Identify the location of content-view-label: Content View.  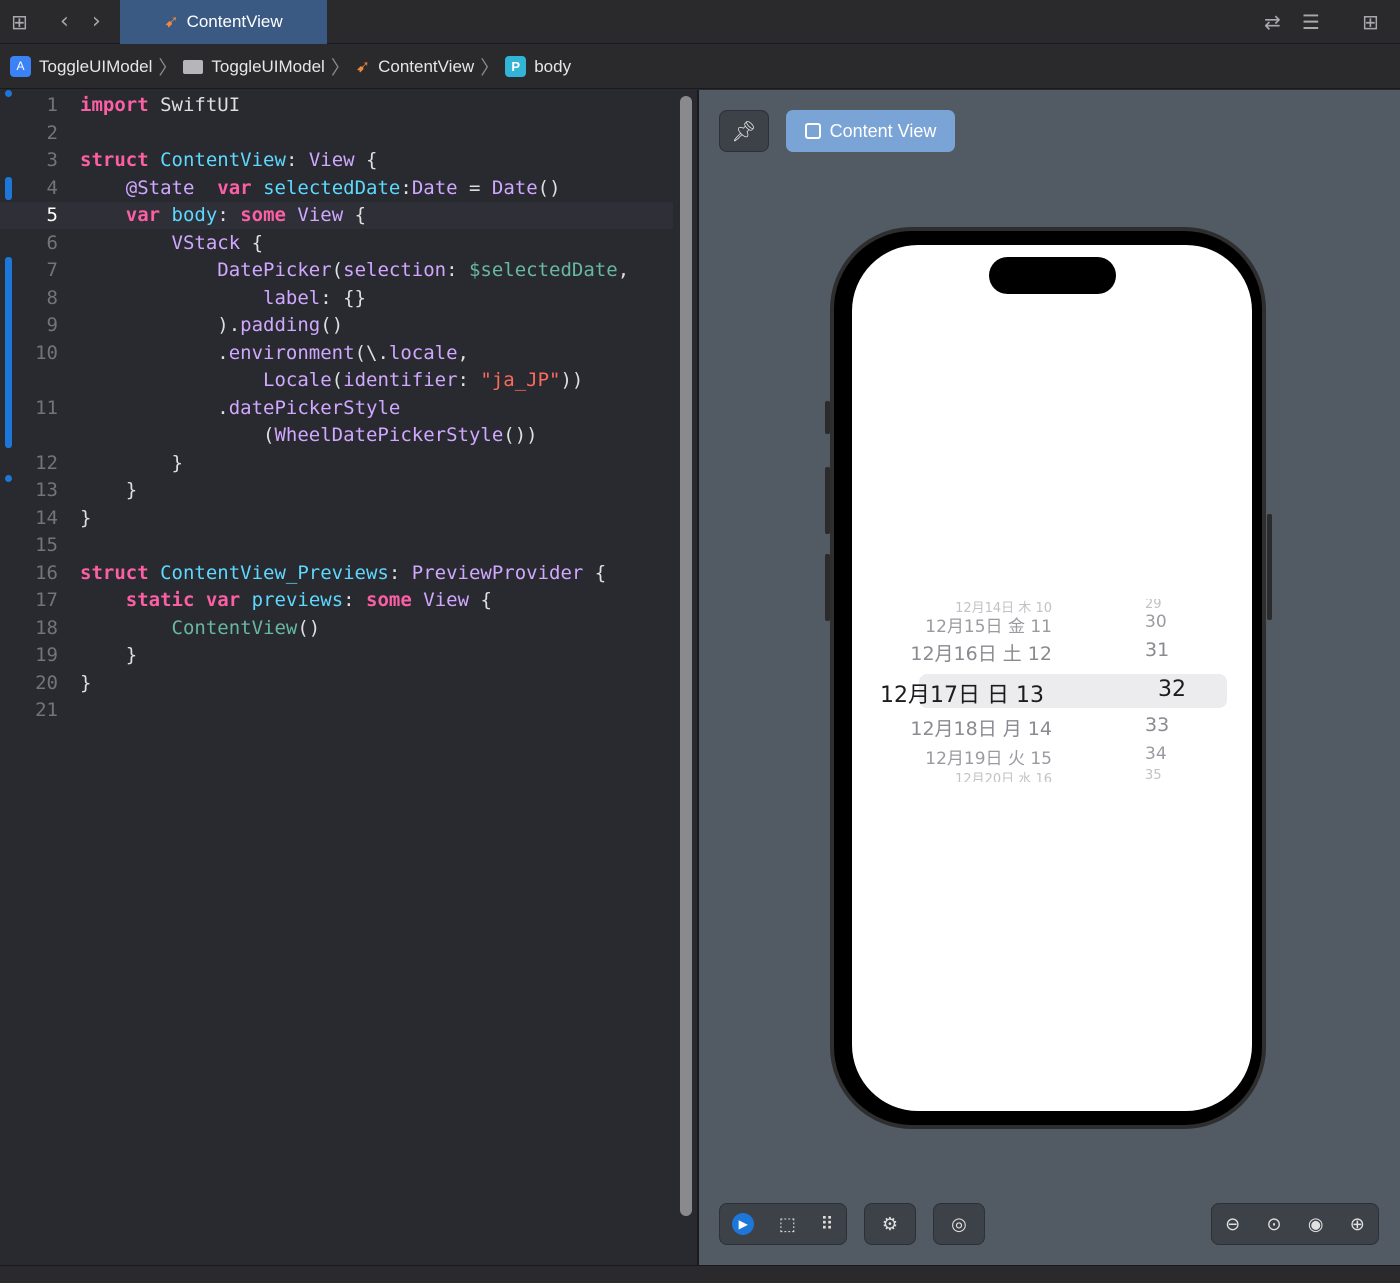
(883, 130).